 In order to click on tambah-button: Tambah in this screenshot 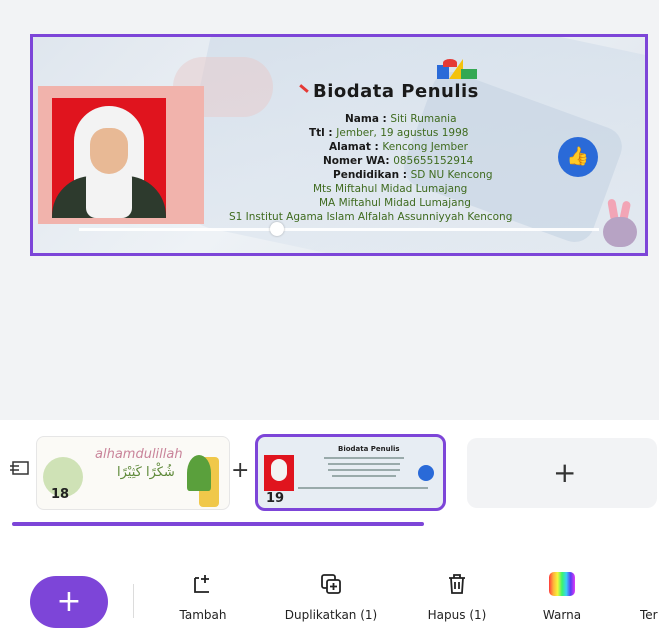, I will do `click(203, 597)`.